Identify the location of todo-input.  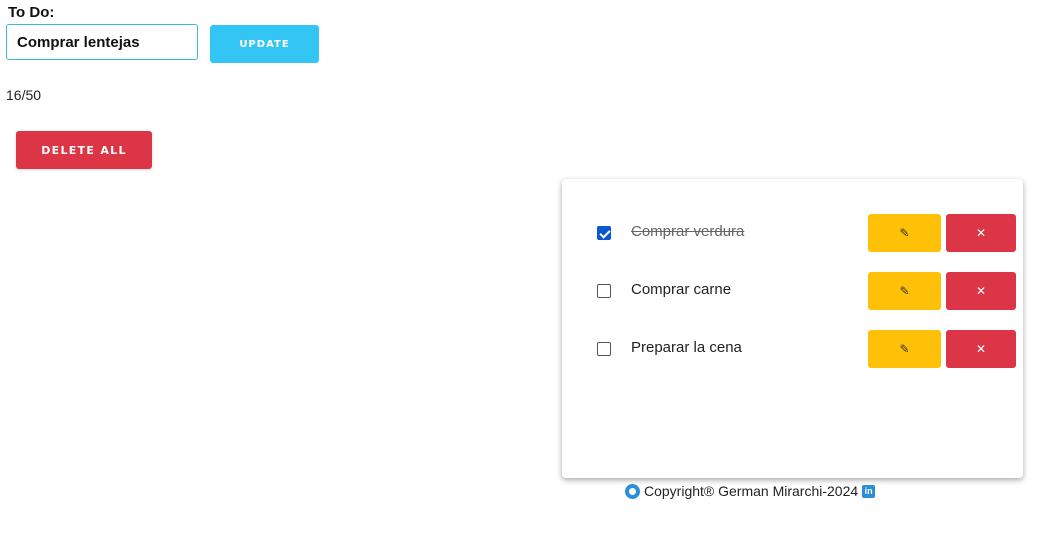
(102, 42).